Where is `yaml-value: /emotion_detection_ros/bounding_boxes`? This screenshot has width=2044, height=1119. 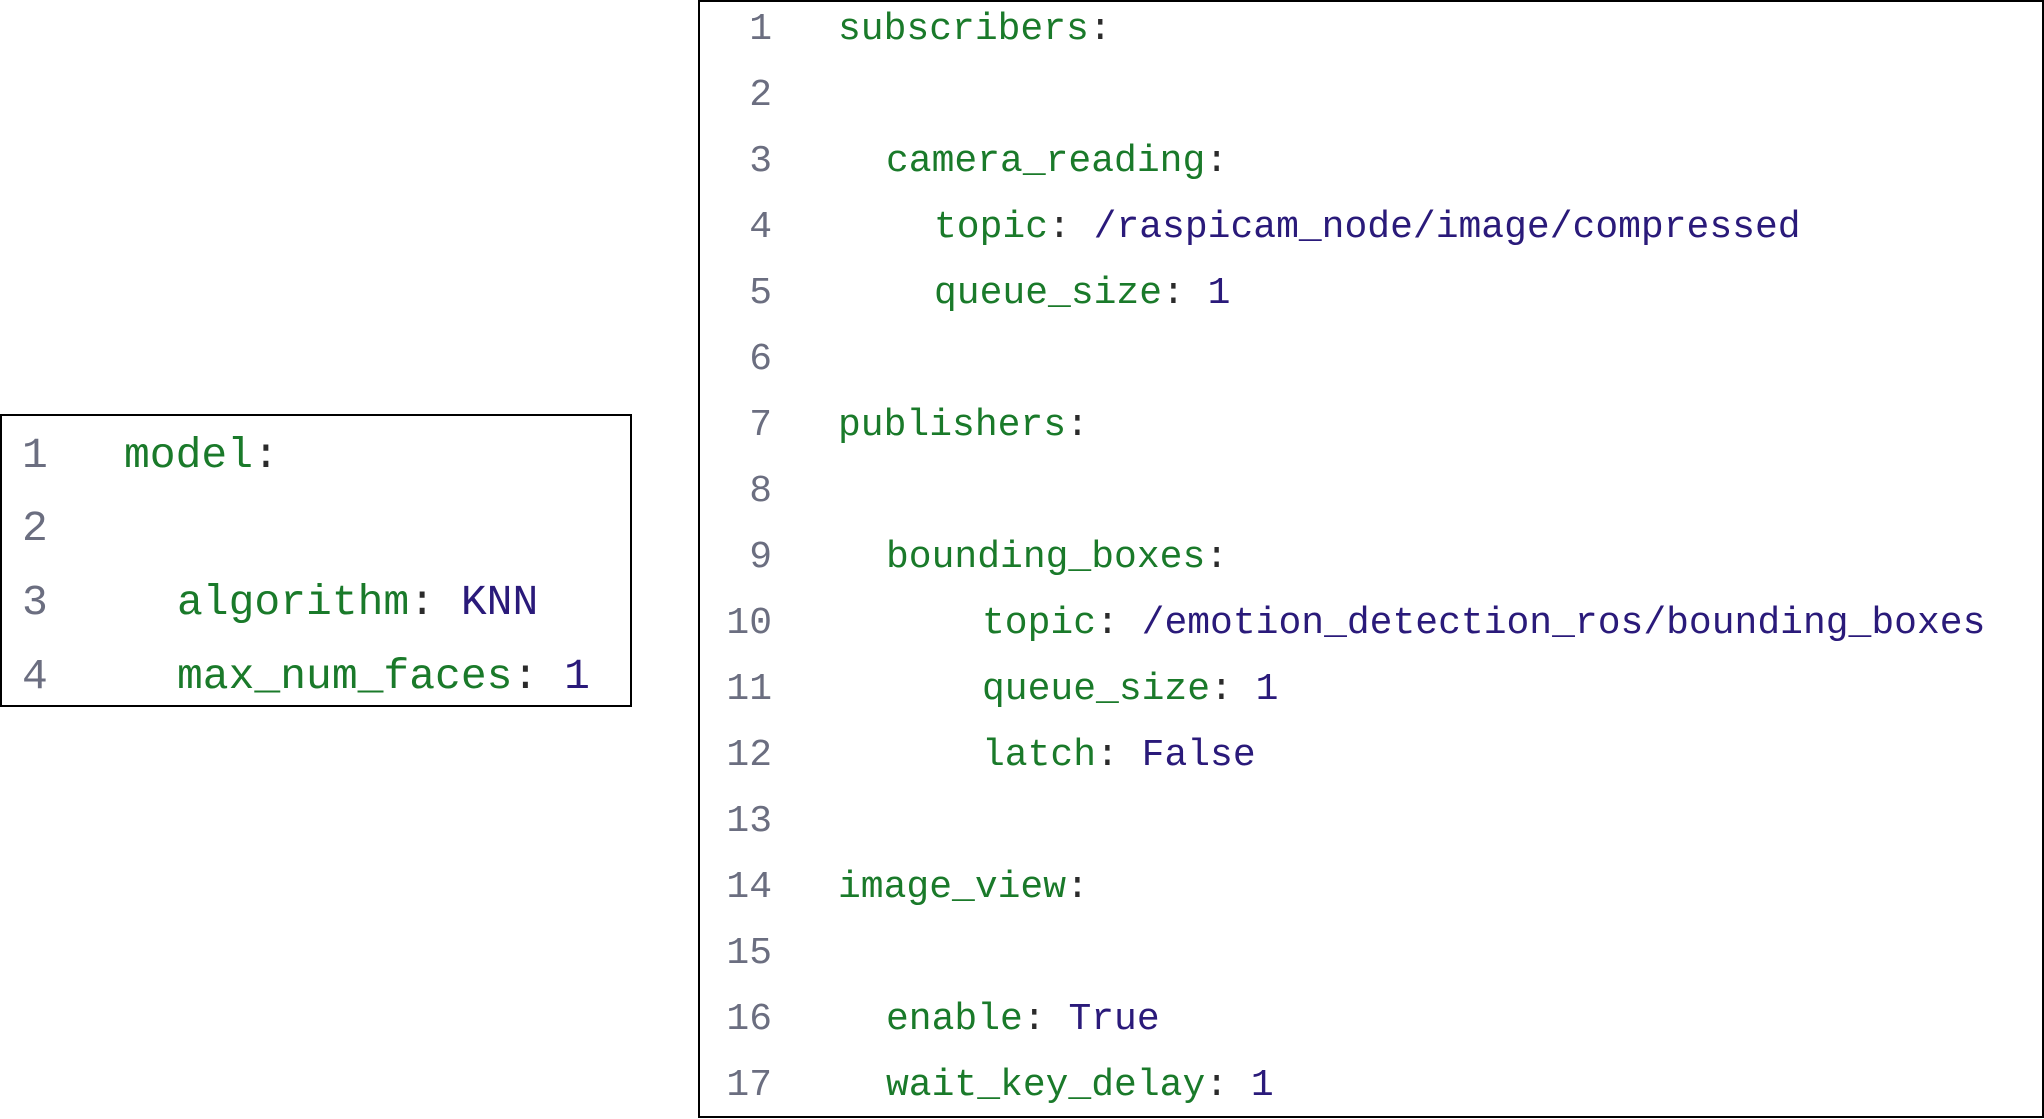
yaml-value: /emotion_detection_ros/bounding_boxes is located at coordinates (1563, 623).